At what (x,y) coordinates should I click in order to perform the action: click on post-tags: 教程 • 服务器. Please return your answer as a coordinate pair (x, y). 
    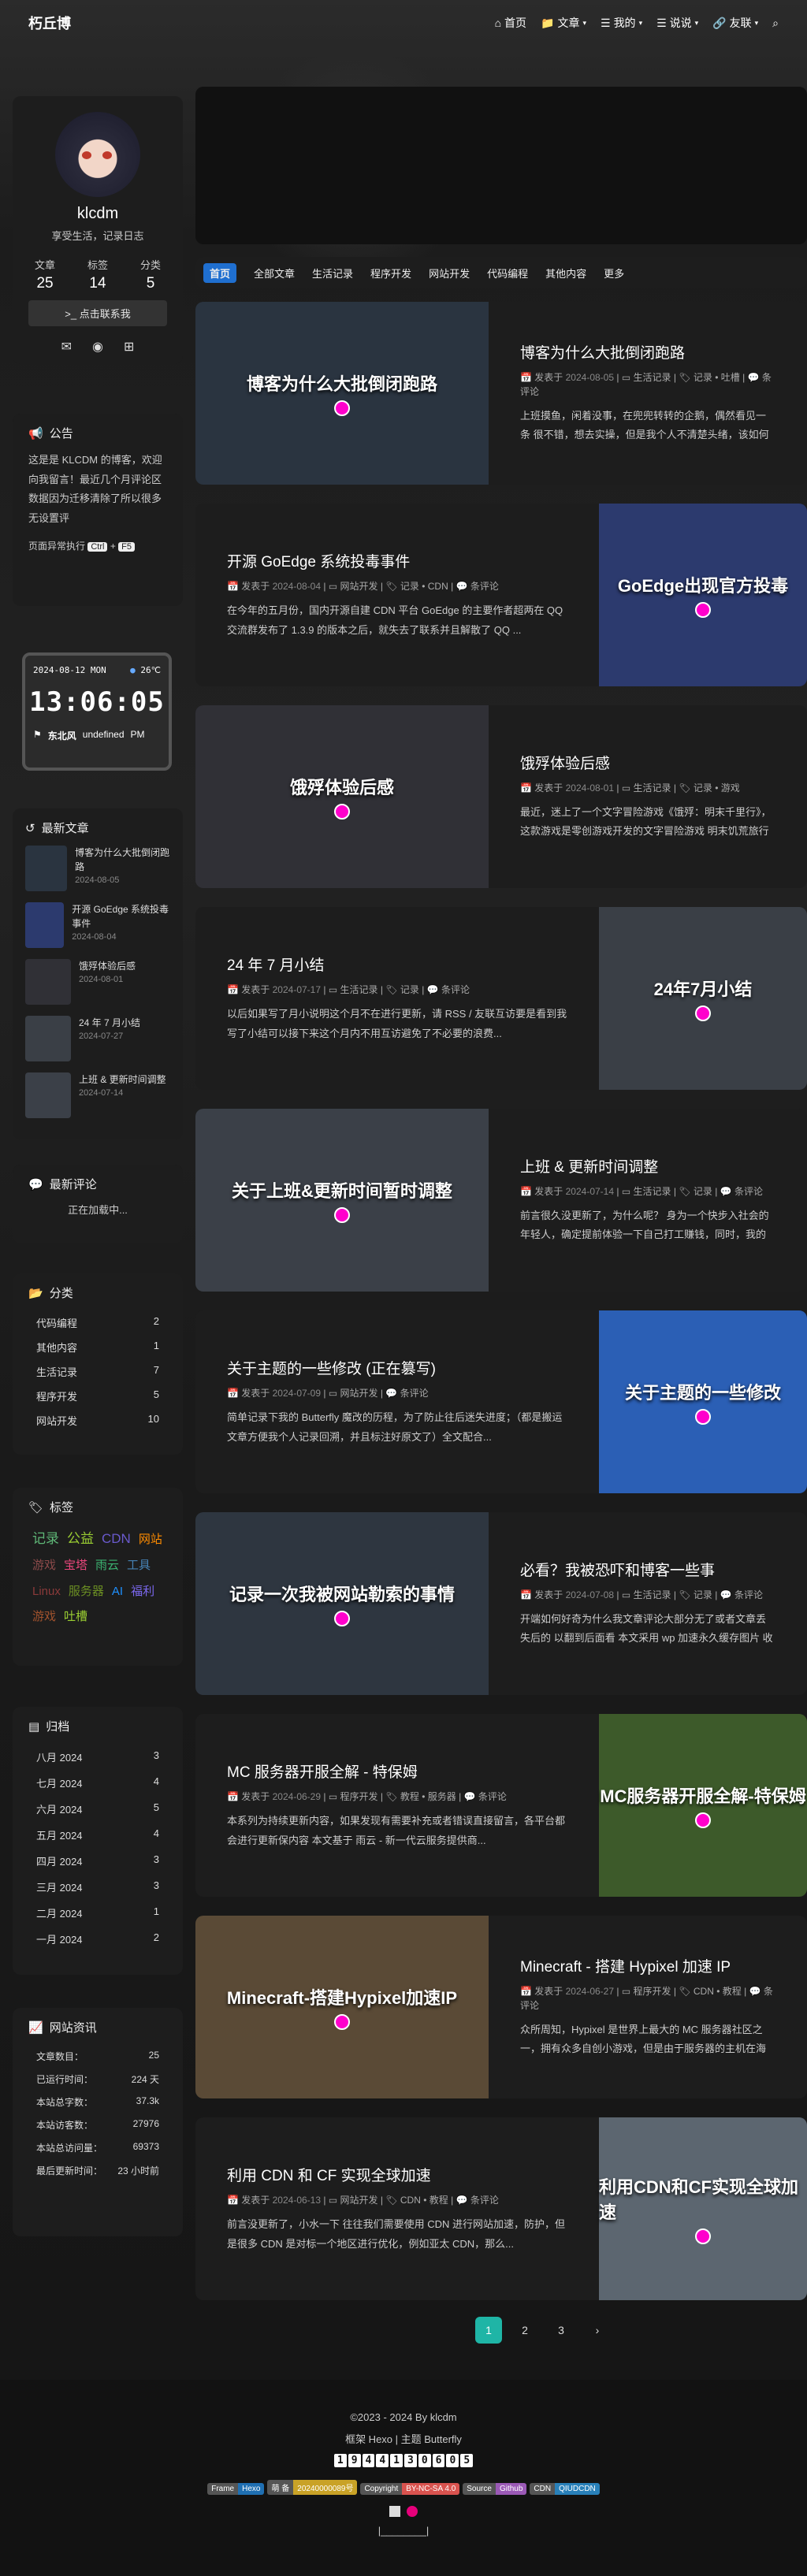
    Looking at the image, I should click on (428, 1796).